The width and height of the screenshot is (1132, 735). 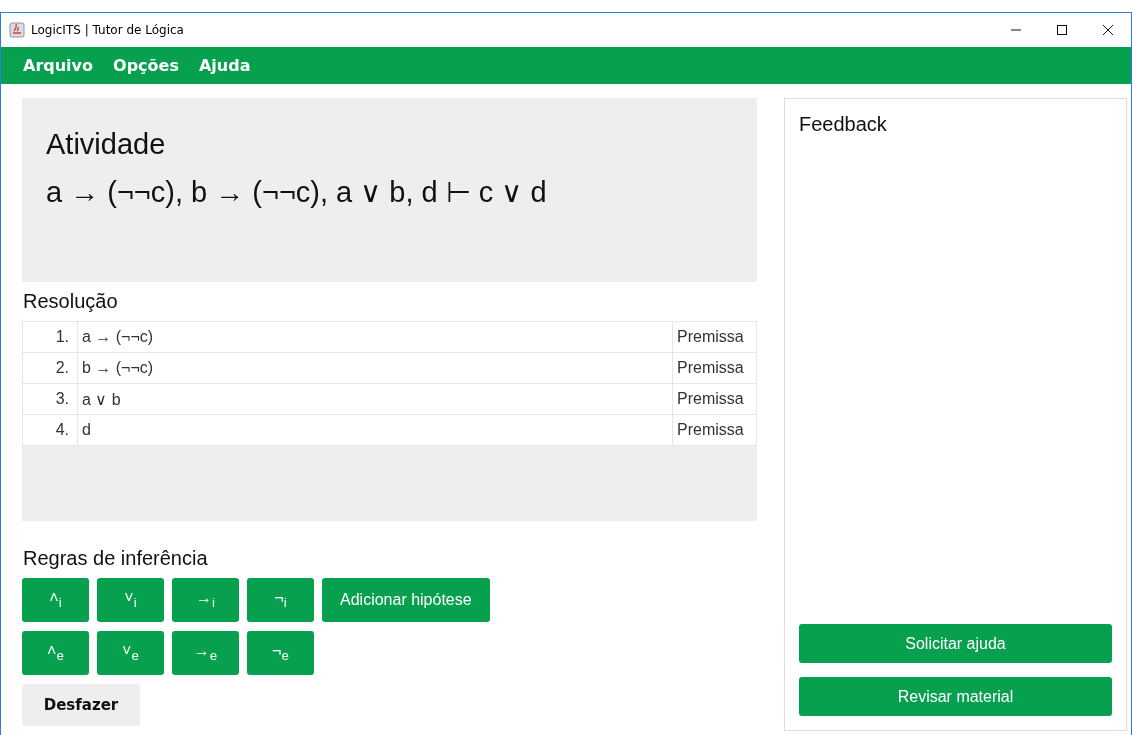 I want to click on line-number: 4., so click(x=50, y=430).